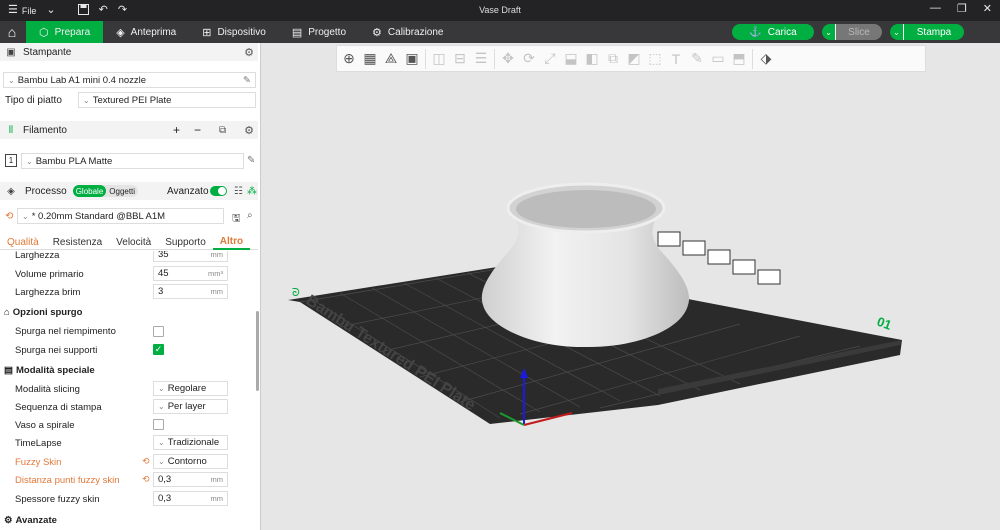 The image size is (1000, 530). What do you see at coordinates (190, 291) in the screenshot?
I see `brim-input: 3 mm` at bounding box center [190, 291].